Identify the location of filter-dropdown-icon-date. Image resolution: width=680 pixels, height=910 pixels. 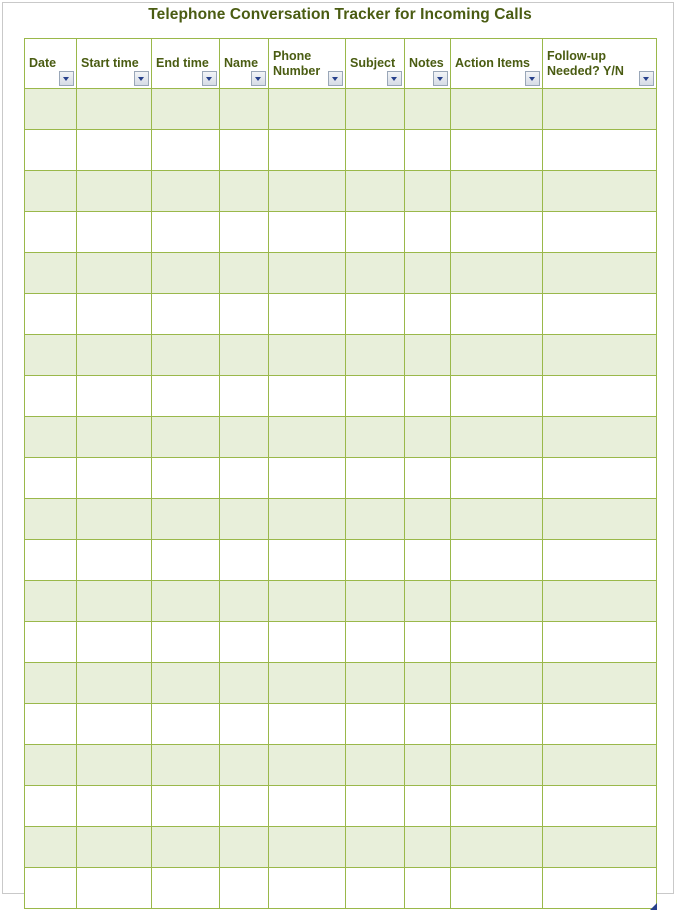
(66, 78).